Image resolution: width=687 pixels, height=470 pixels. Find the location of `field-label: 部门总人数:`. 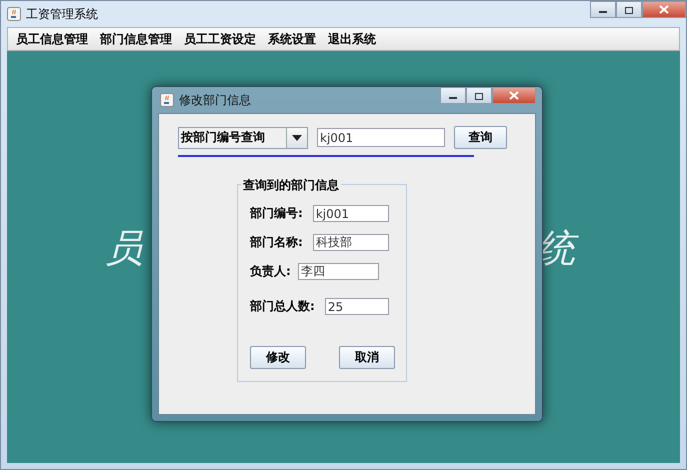

field-label: 部门总人数: is located at coordinates (282, 306).